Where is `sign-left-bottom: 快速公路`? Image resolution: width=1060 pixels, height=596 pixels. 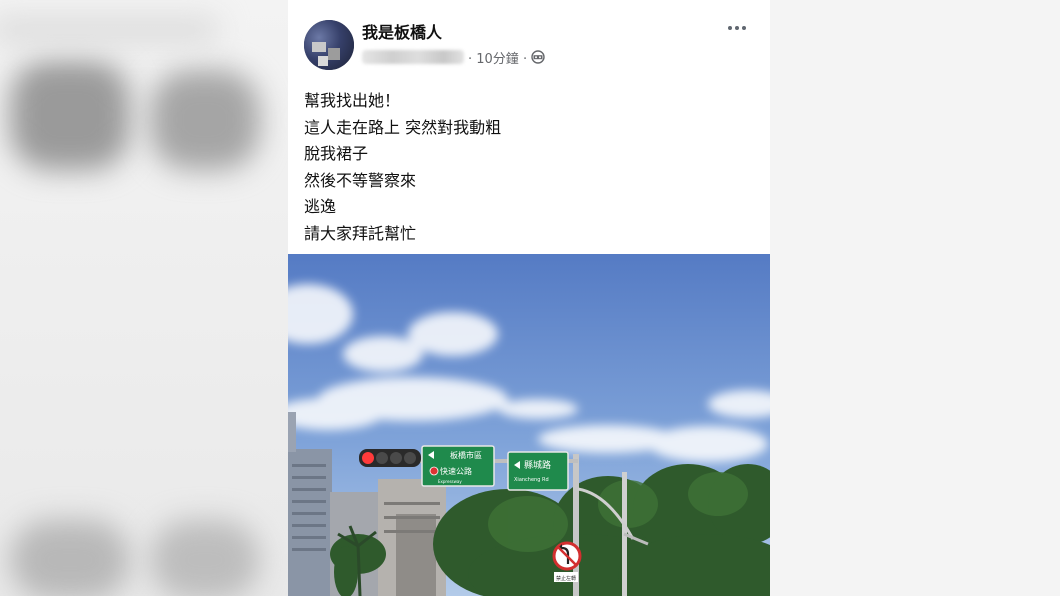 sign-left-bottom: 快速公路 is located at coordinates (456, 471).